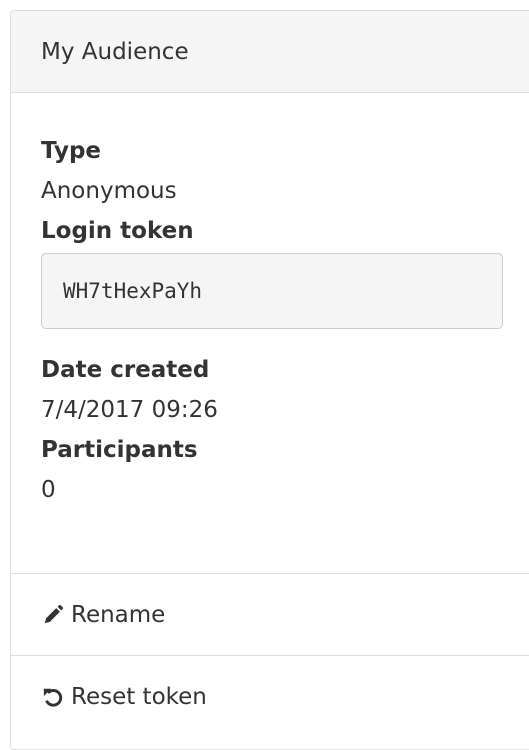 The image size is (529, 750). I want to click on panel-title: My Audience, so click(115, 51).